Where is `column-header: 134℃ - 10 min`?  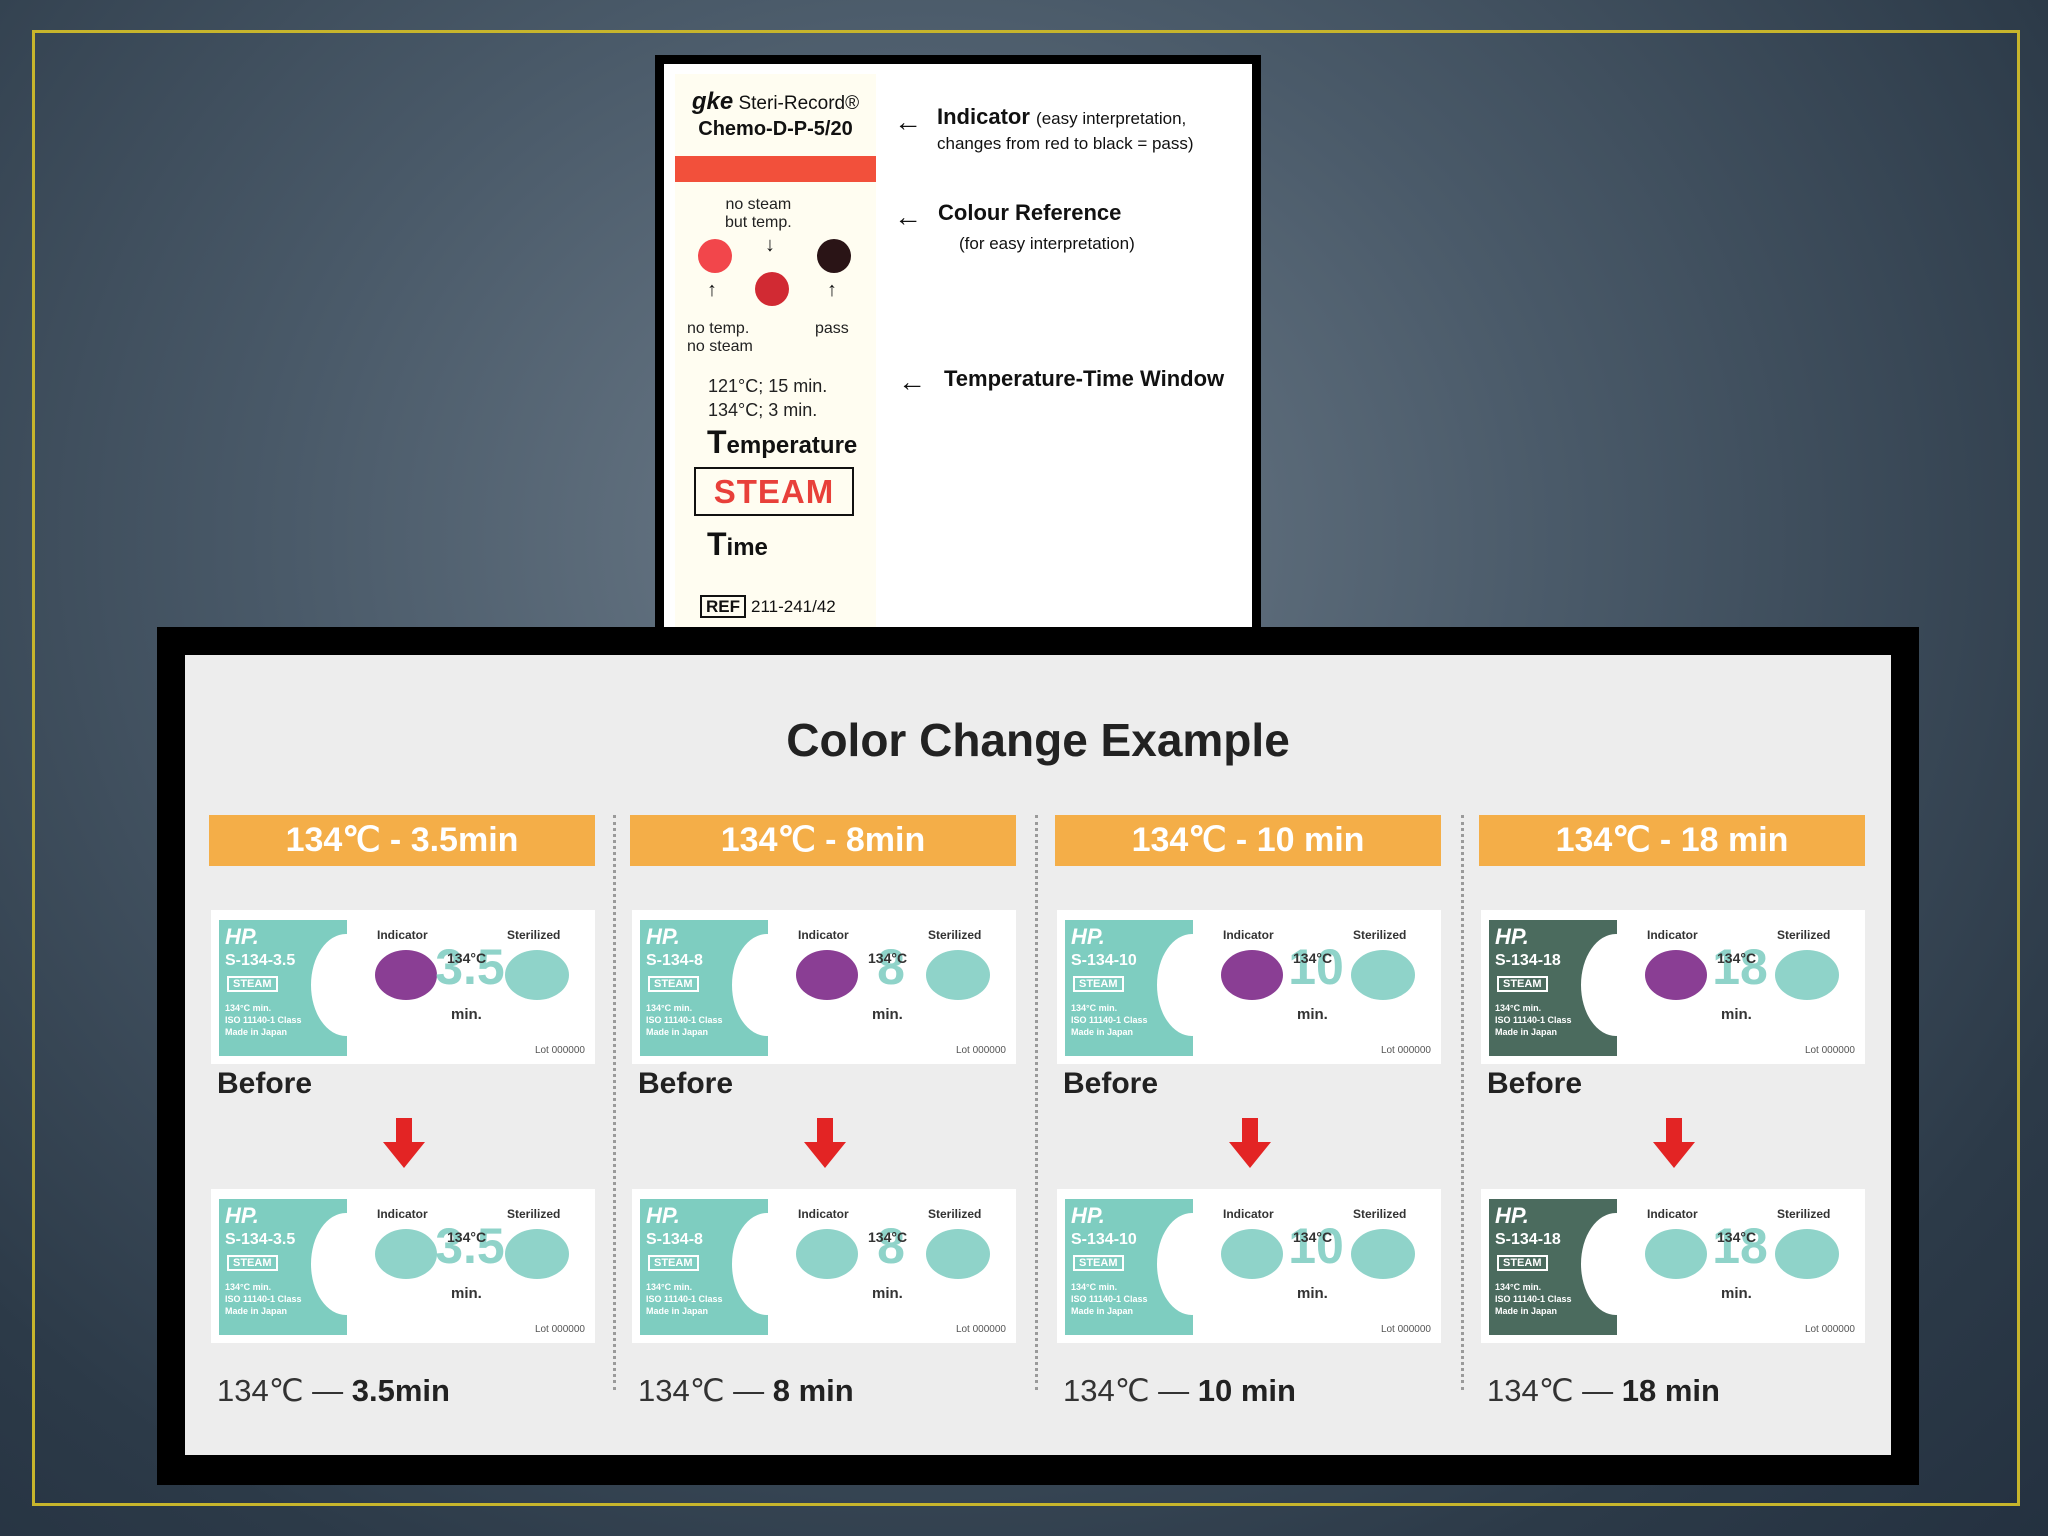
column-header: 134℃ - 10 min is located at coordinates (1248, 840).